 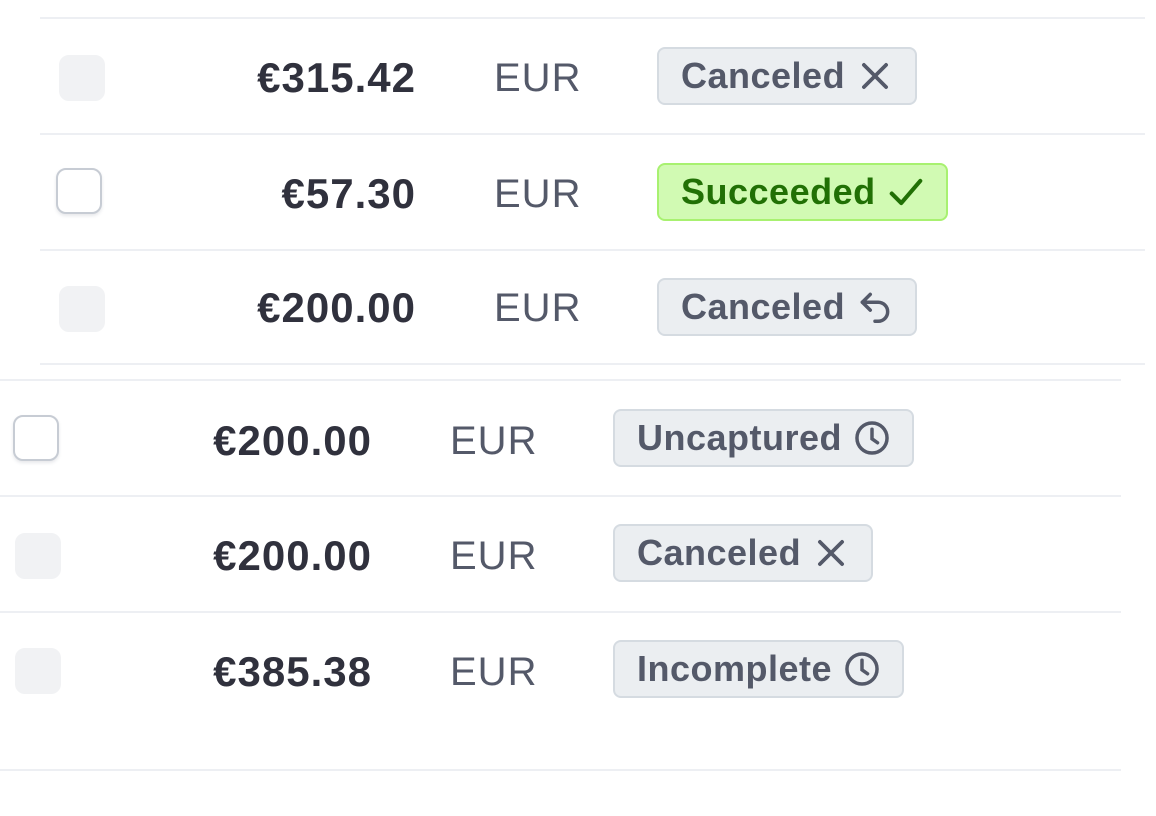 I want to click on status-badge: Succeeded, so click(x=802, y=192).